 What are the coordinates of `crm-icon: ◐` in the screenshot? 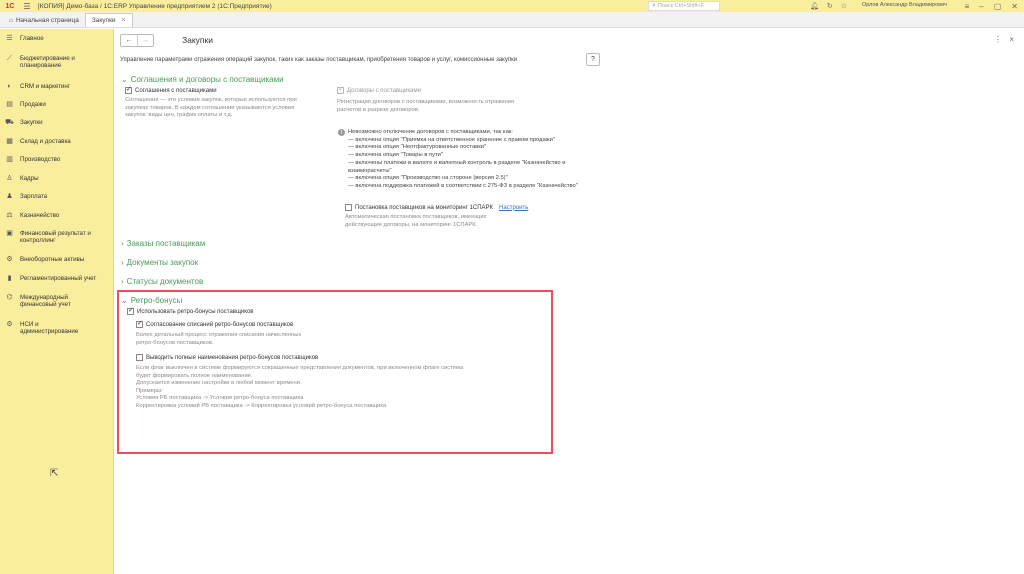 It's located at (9, 86).